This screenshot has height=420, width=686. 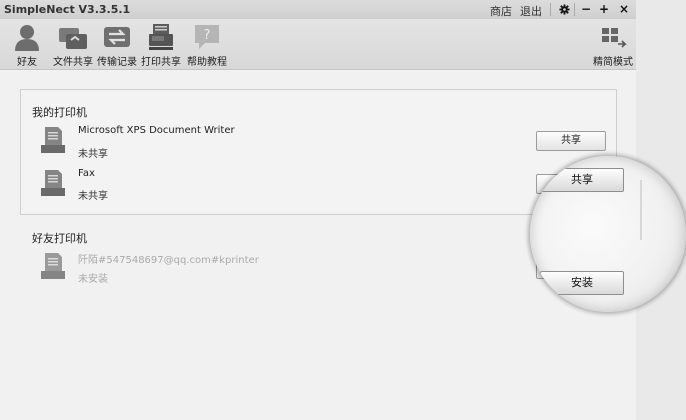 I want to click on tool-help: ? 帮助教程, so click(x=207, y=44).